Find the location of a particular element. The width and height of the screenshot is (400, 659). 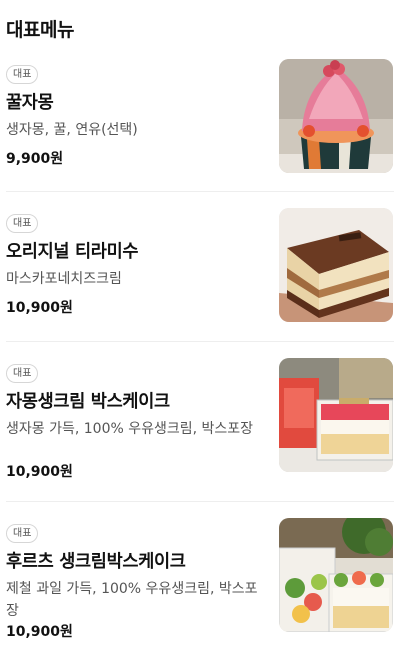

grapefruit-bingsu-photo is located at coordinates (336, 116).